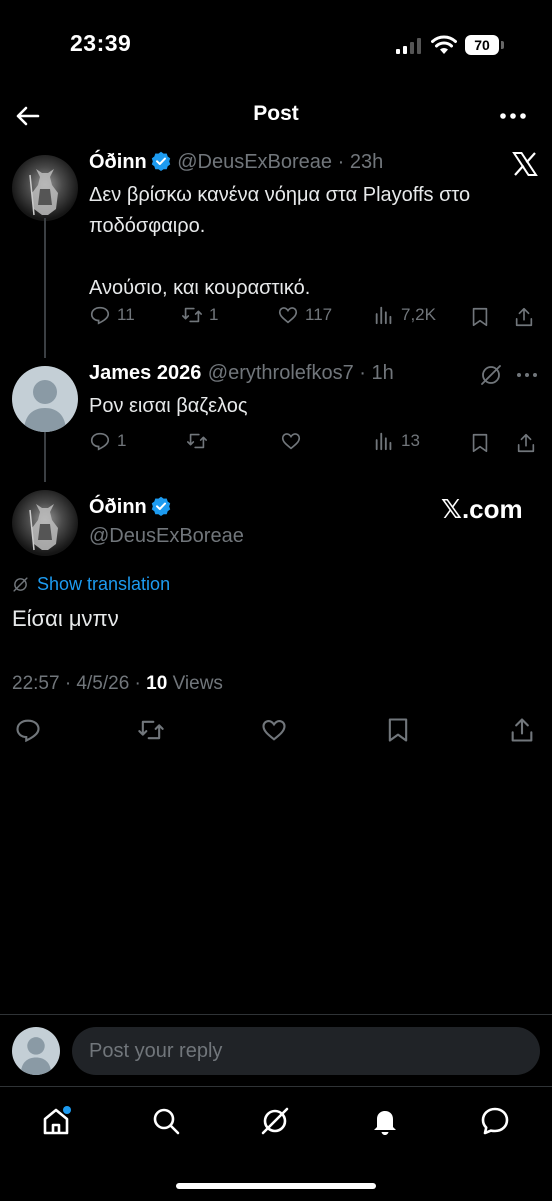 The width and height of the screenshot is (552, 1201). Describe the element at coordinates (168, 406) in the screenshot. I see `post-text: Ρον εισαι βαζελος` at that location.